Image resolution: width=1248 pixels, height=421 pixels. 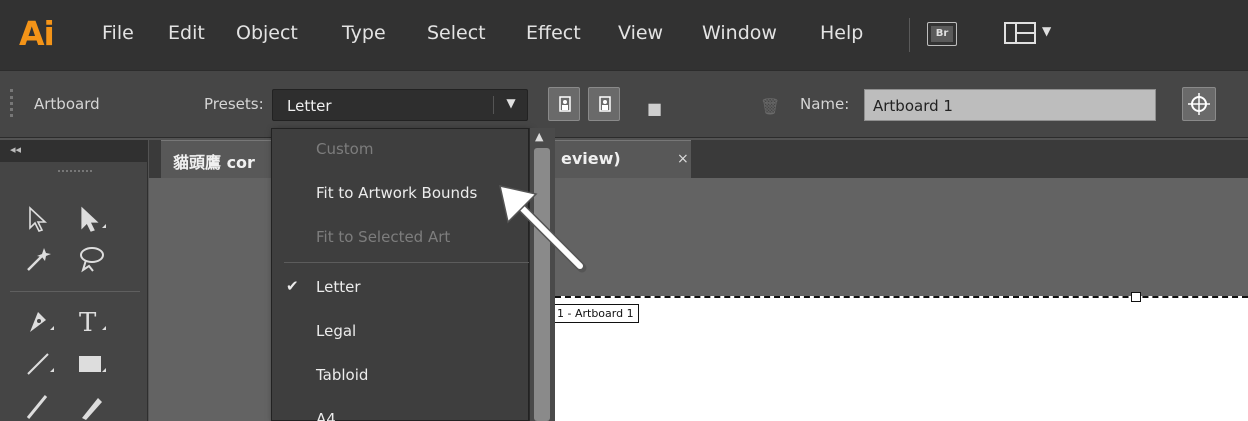 I want to click on svg-text: T, so click(x=88, y=322).